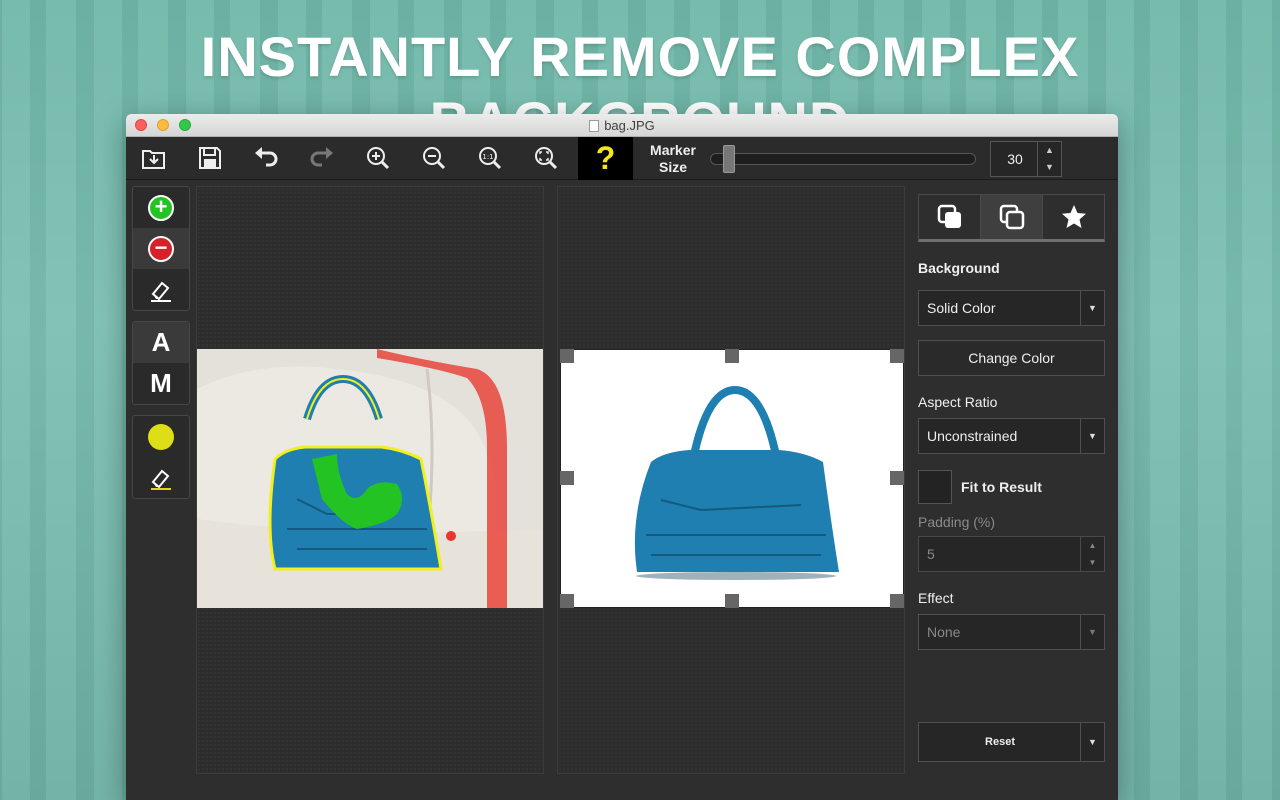  Describe the element at coordinates (897, 601) in the screenshot. I see `crop-handle-bottom-right` at that location.